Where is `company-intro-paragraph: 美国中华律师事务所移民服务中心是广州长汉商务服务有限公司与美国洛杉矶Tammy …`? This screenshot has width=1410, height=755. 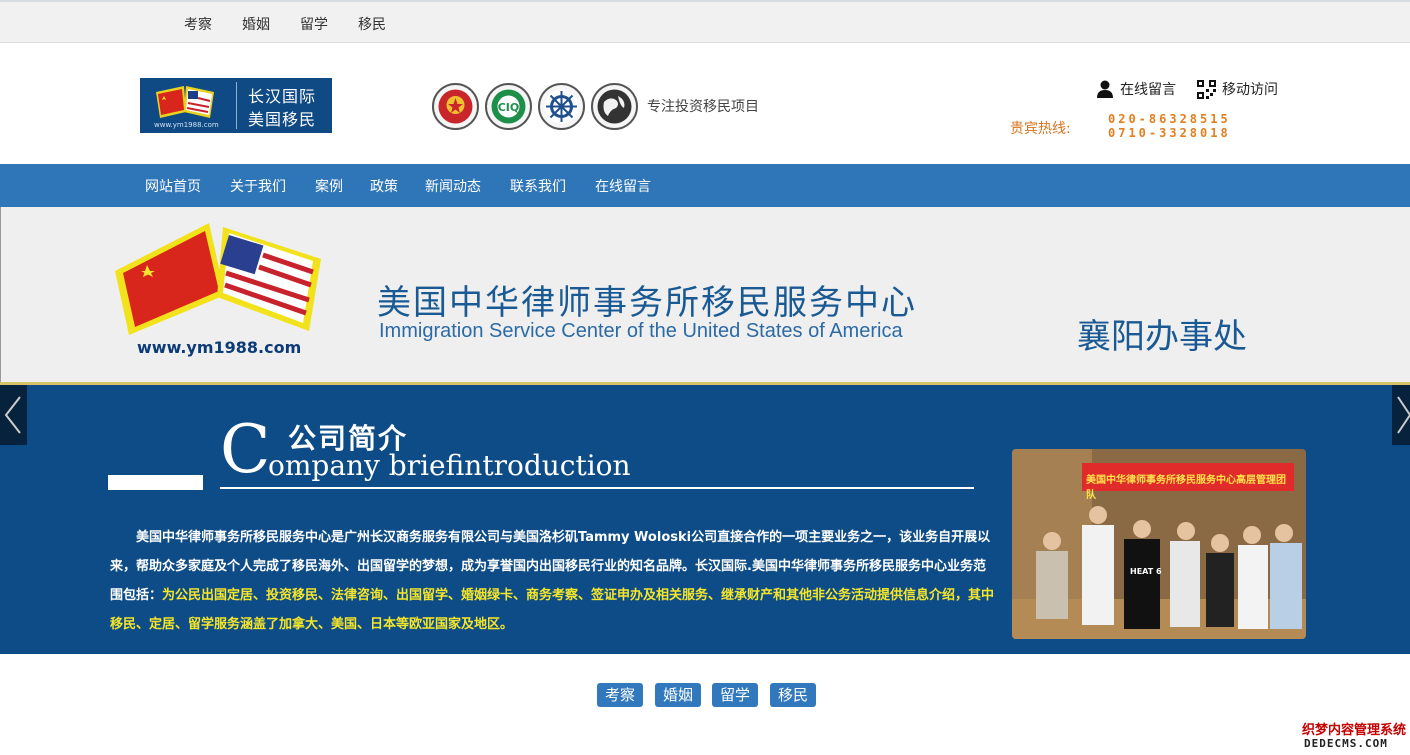
company-intro-paragraph: 美国中华律师事务所移民服务中心是广州长汉商务服务有限公司与美国洛杉矶Tammy … is located at coordinates (554, 581).